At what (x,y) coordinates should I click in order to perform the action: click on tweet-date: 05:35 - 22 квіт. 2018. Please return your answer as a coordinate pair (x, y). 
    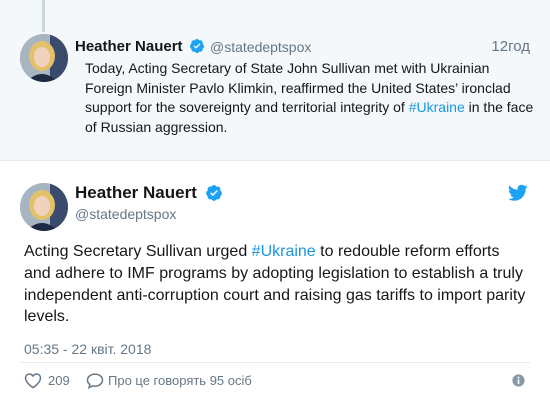
    Looking at the image, I should click on (87, 349).